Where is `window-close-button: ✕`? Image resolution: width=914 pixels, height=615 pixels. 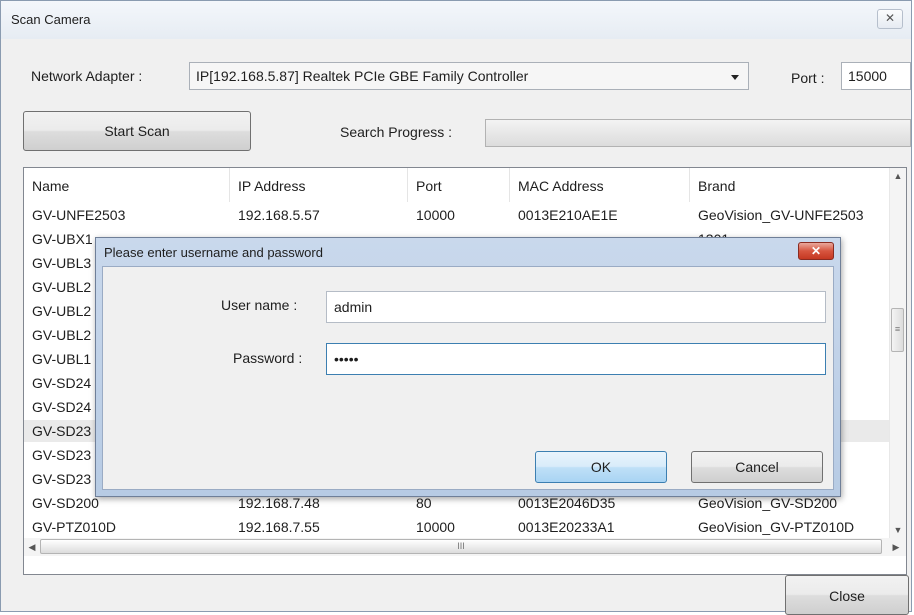 window-close-button: ✕ is located at coordinates (890, 19).